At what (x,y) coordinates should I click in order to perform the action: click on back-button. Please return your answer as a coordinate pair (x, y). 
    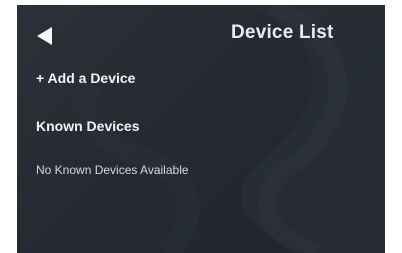
    Looking at the image, I should click on (51, 36).